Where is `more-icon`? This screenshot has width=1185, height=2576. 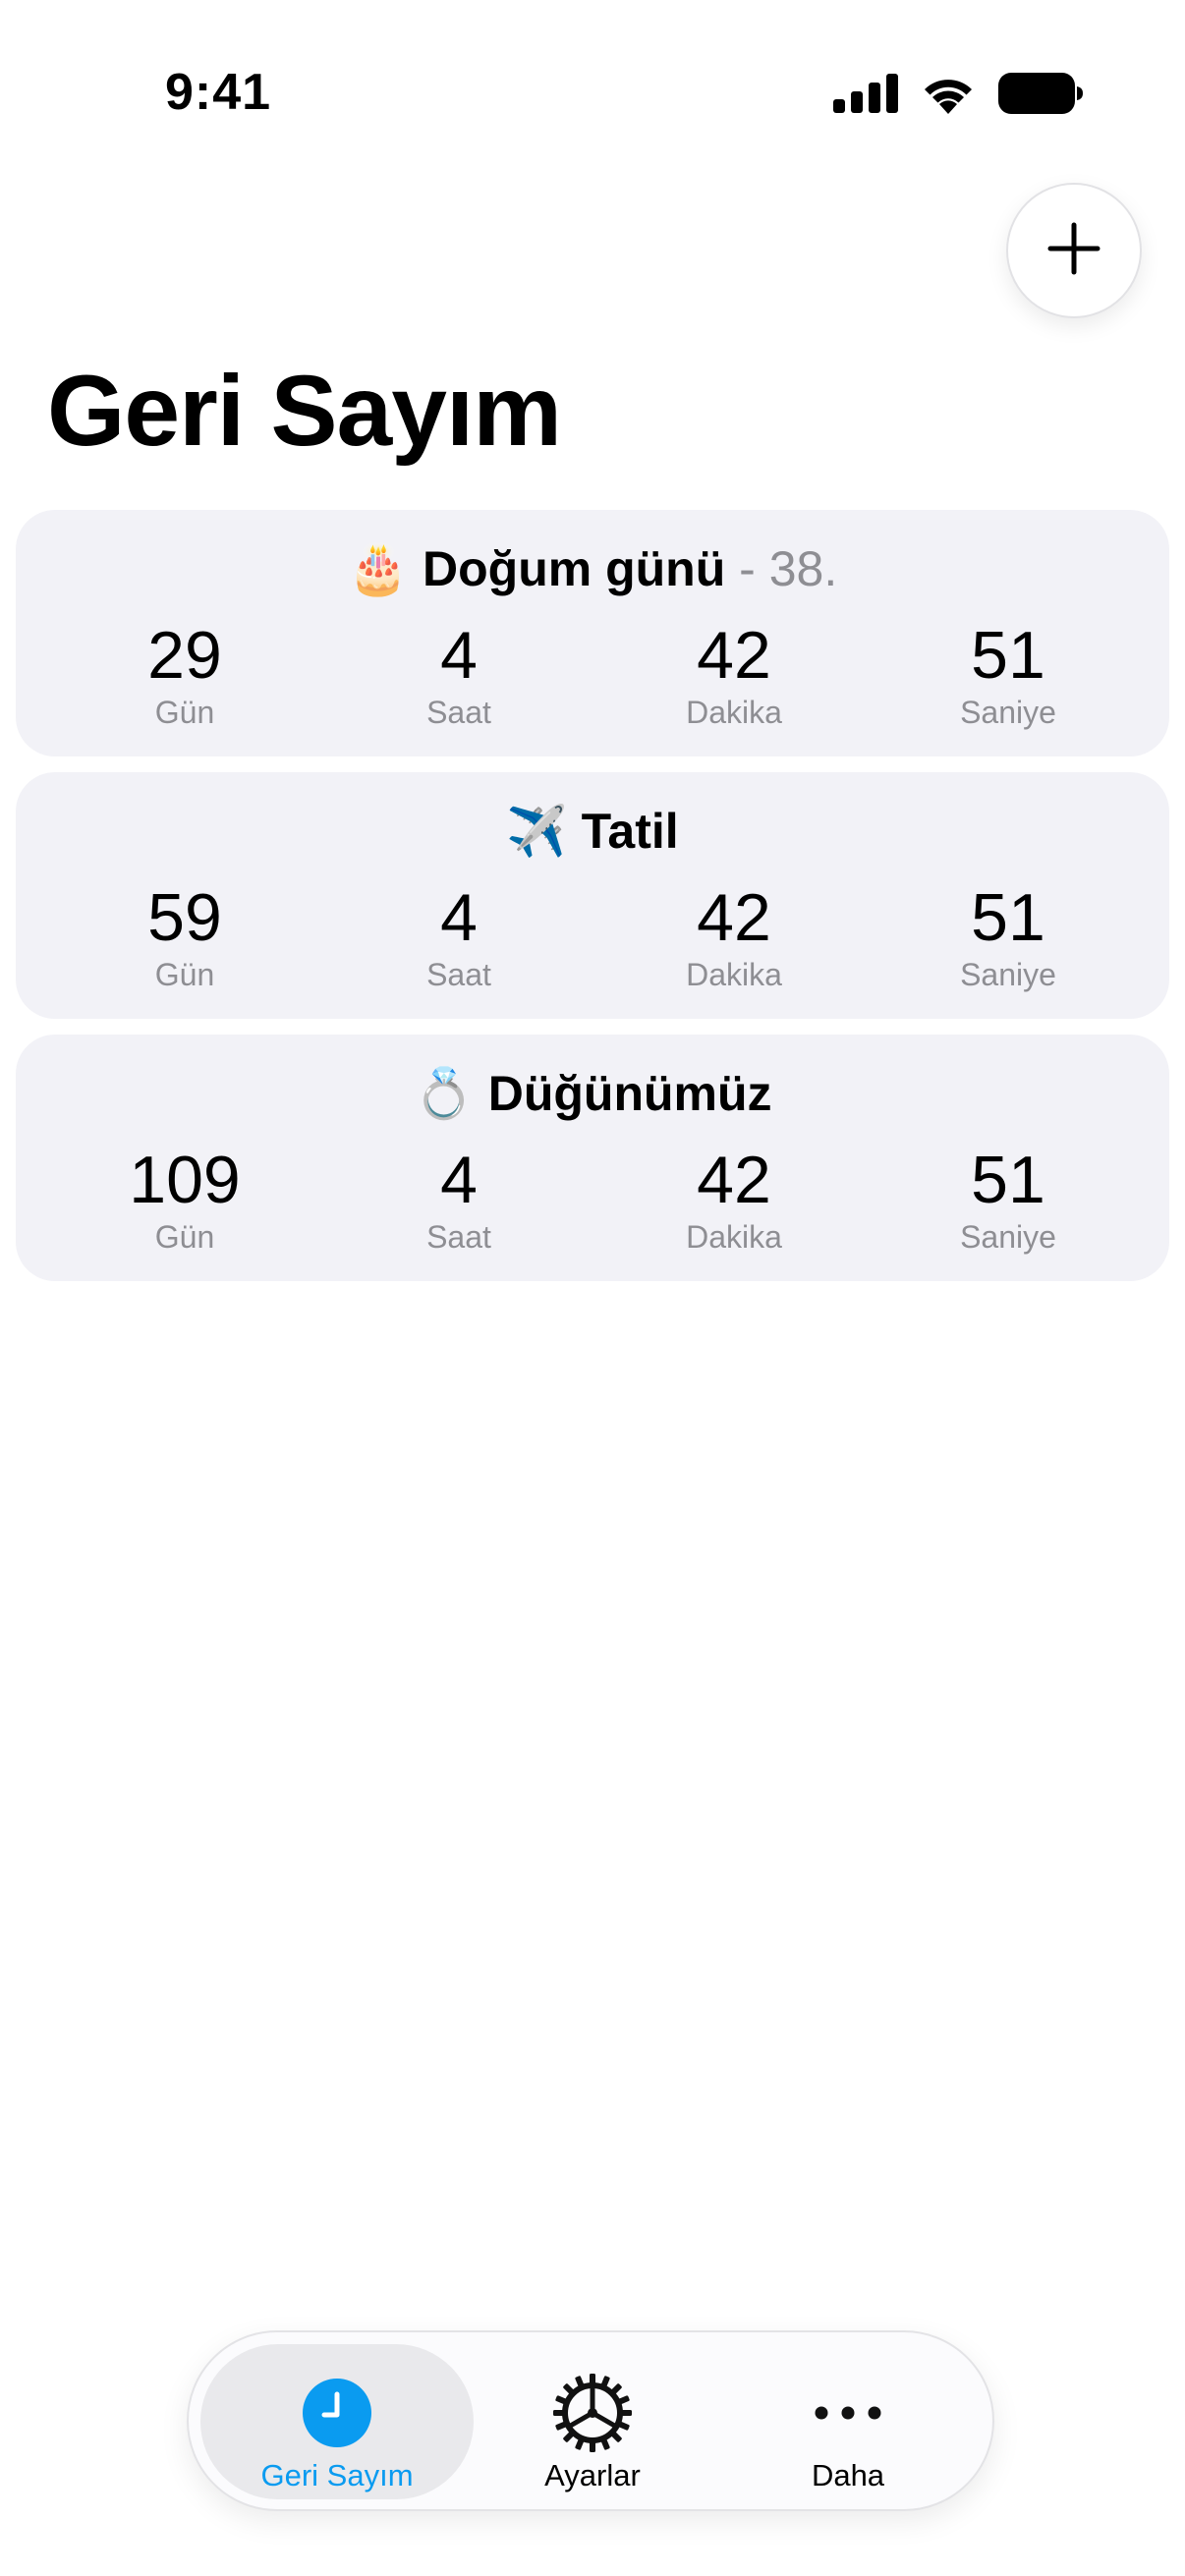
more-icon is located at coordinates (848, 2413).